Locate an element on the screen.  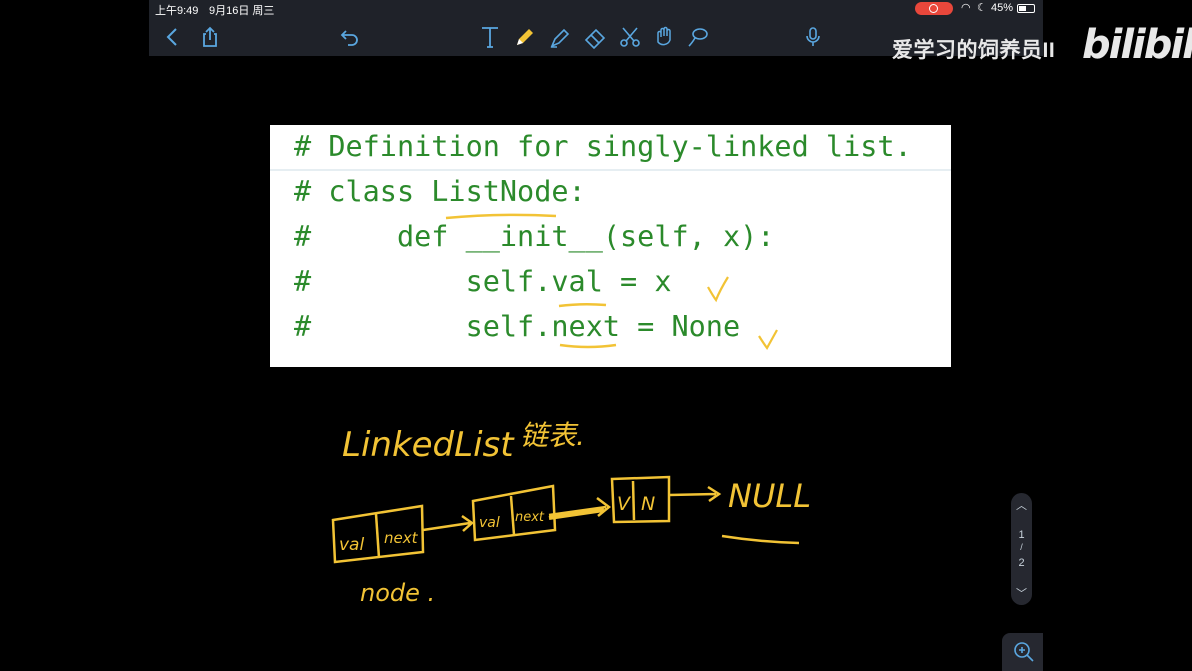
node3-next: N is located at coordinates (648, 504).